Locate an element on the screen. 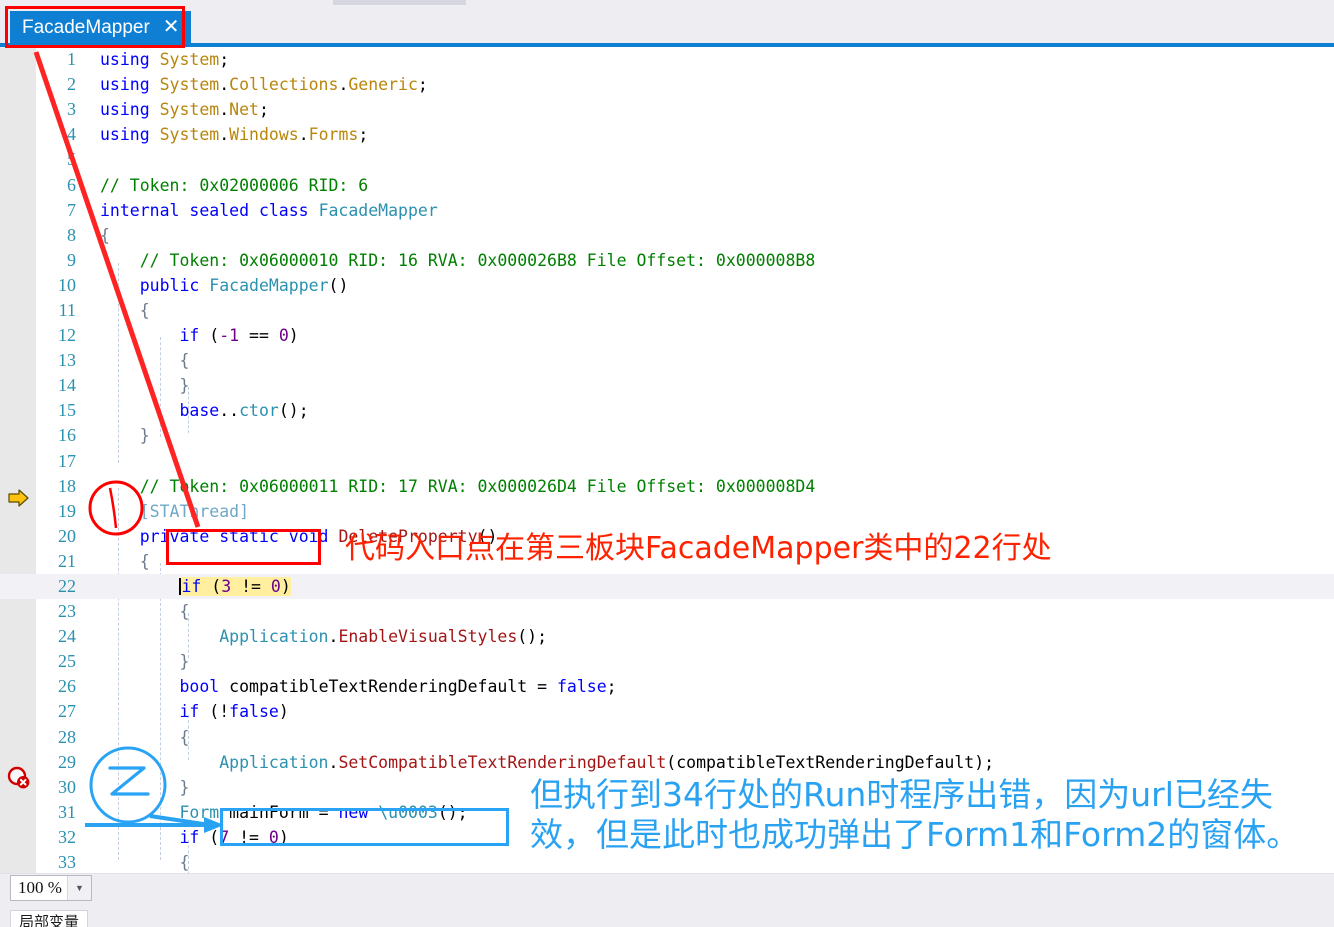  line-number: 27 is located at coordinates (67, 711).